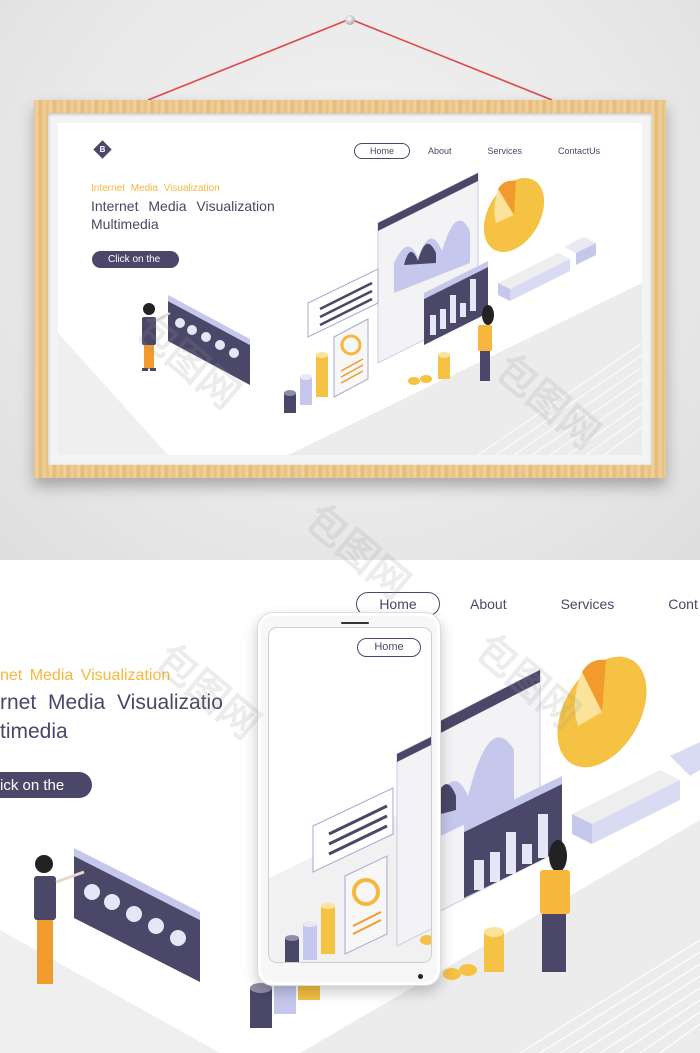 This screenshot has width=700, height=1053. I want to click on phone-screen: Home, so click(350, 795).